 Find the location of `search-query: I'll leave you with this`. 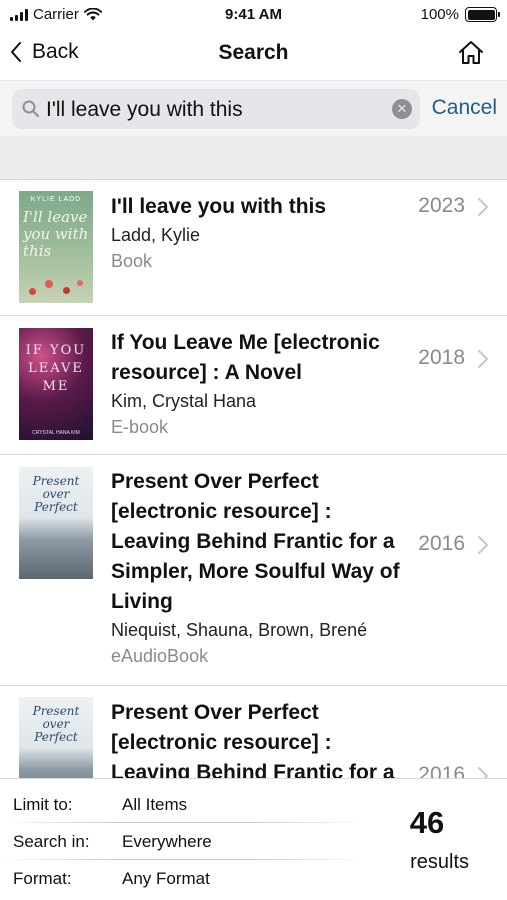

search-query: I'll leave you with this is located at coordinates (144, 109).